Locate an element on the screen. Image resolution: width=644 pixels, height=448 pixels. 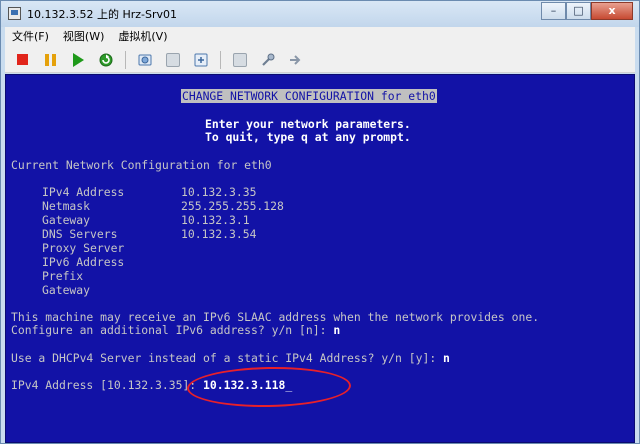
field-value-gateway: 10.132.3.1 is located at coordinates (215, 220).